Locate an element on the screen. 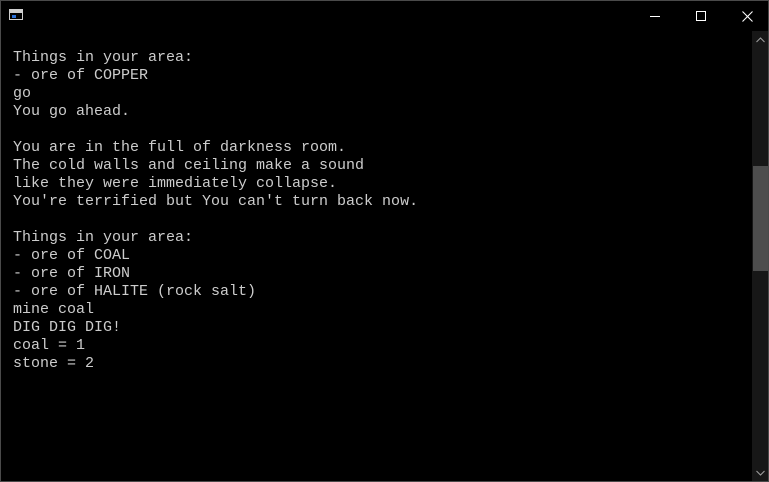  console-line: coal = 1 is located at coordinates (49, 345).